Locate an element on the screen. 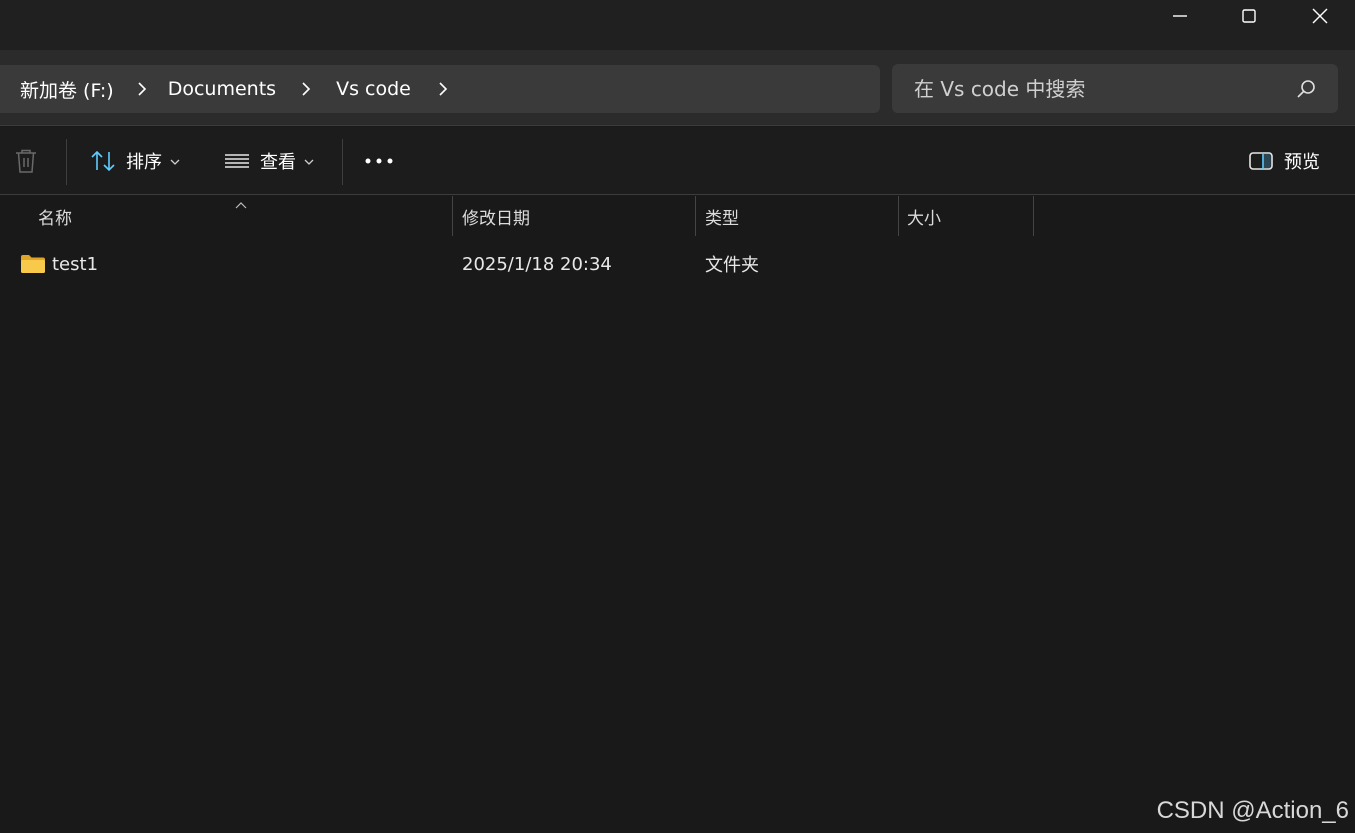  trash-icon is located at coordinates (26, 161).